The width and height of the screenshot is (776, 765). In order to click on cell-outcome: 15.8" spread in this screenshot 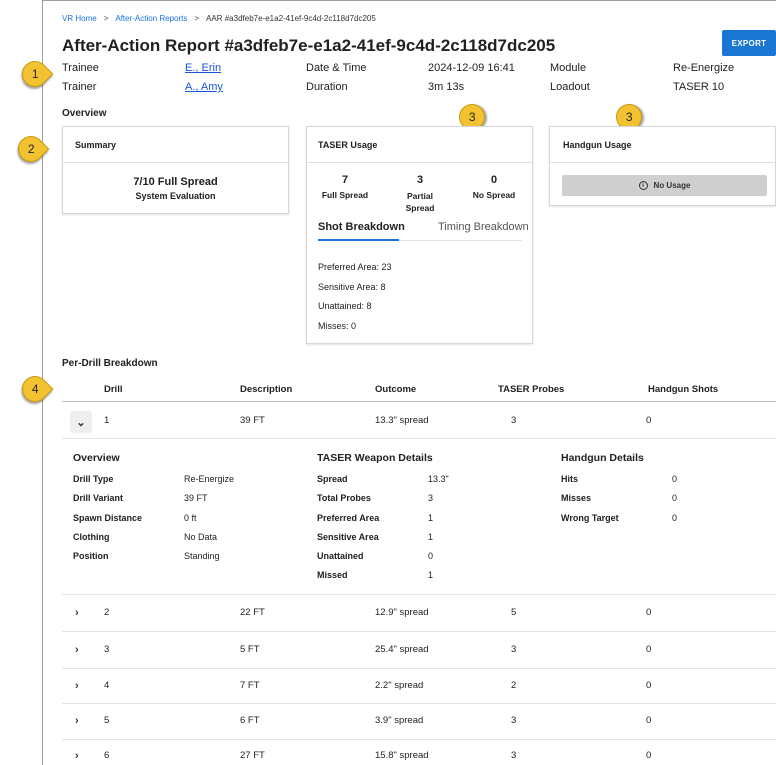, I will do `click(402, 755)`.